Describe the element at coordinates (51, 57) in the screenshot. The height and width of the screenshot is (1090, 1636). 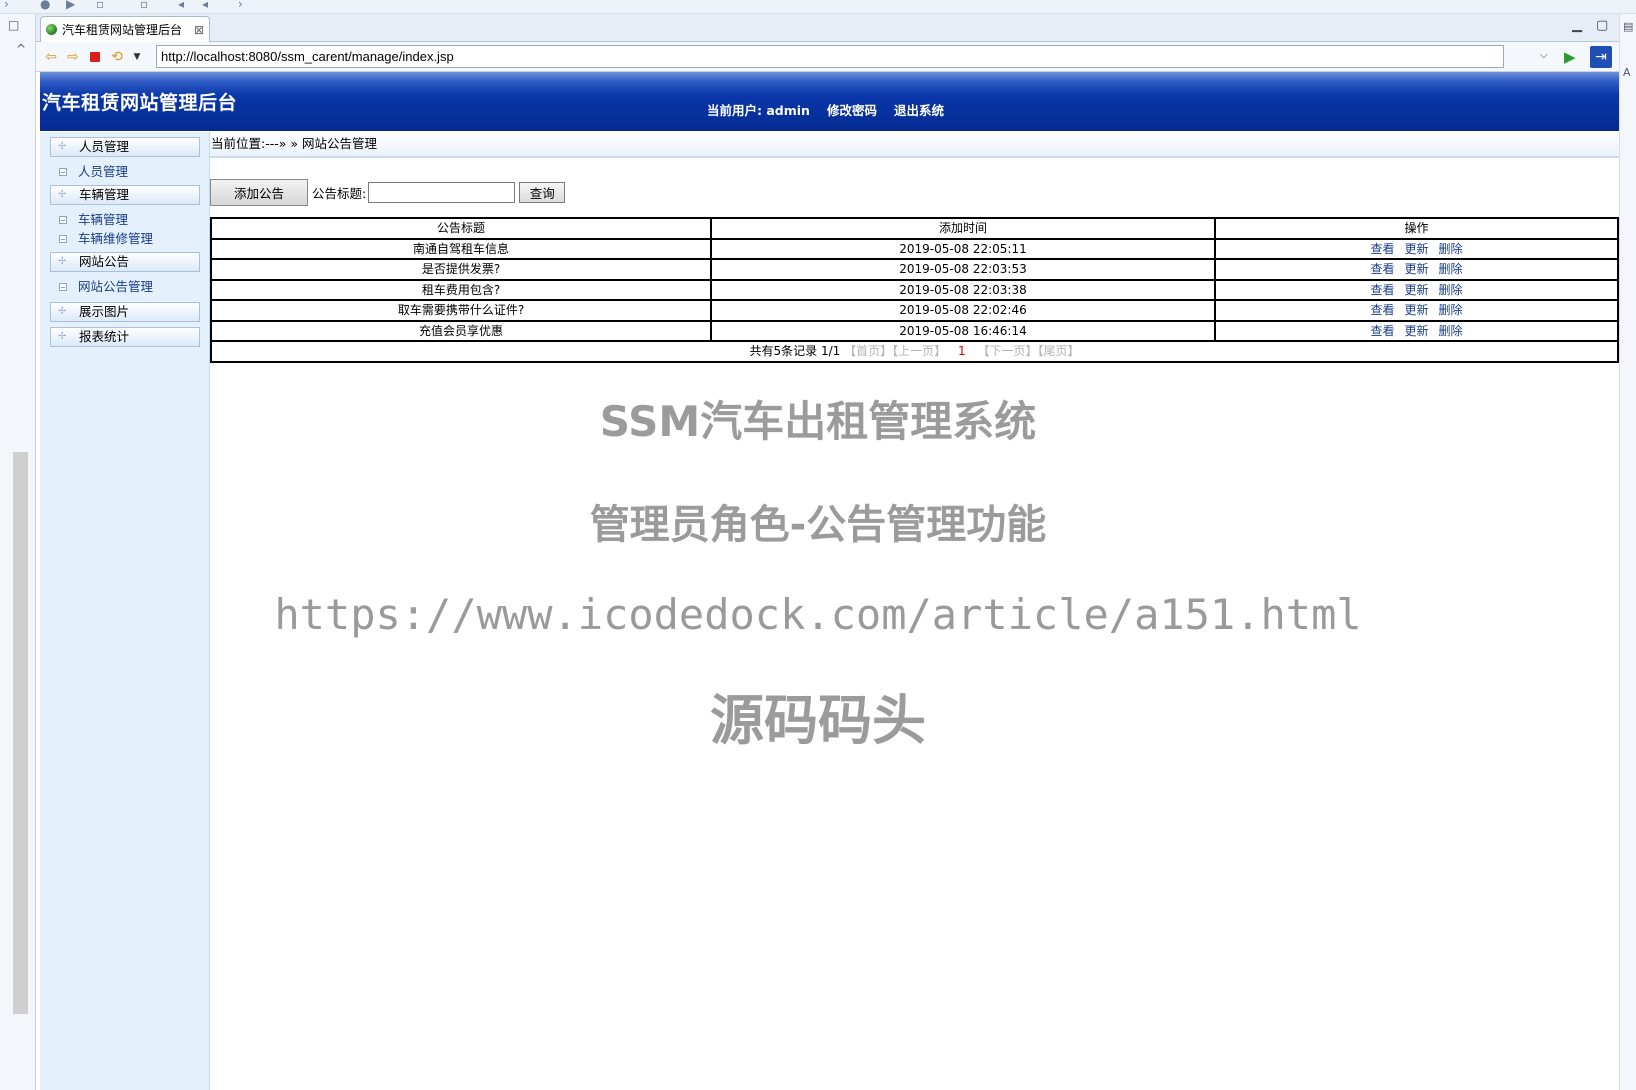
I see `back-arrow-icon: ⇦` at that location.